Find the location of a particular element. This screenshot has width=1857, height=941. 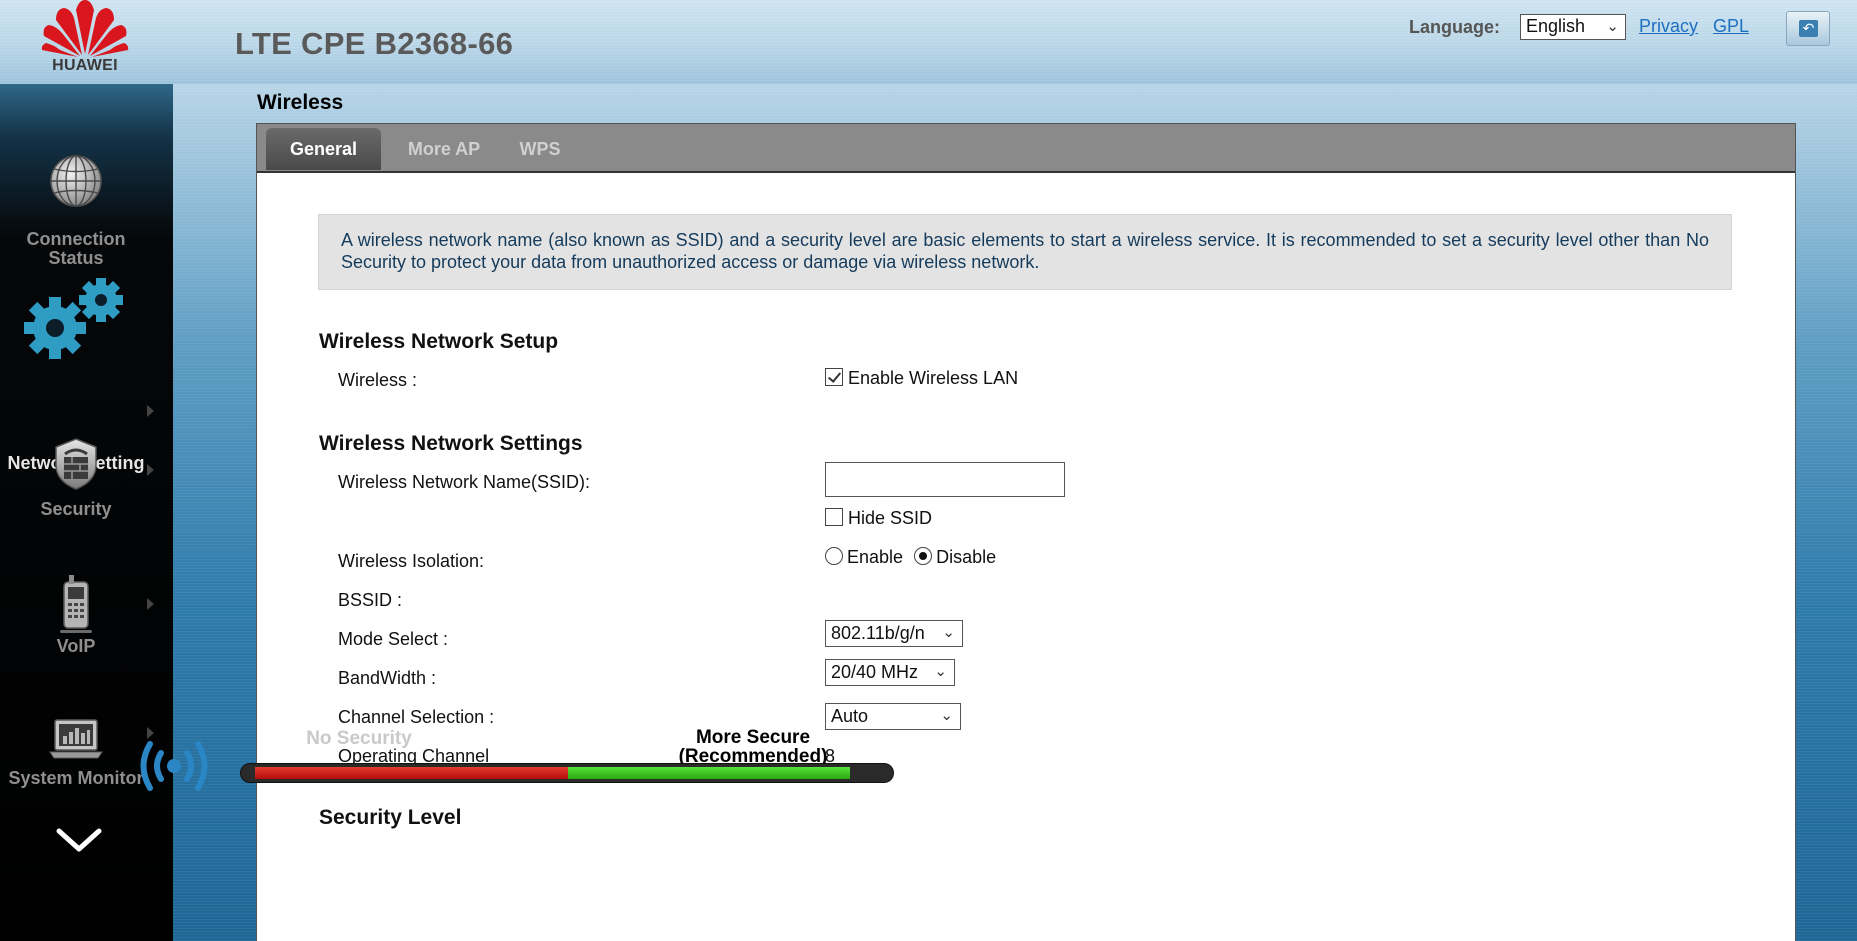

security-slider-green-segment is located at coordinates (709, 773).